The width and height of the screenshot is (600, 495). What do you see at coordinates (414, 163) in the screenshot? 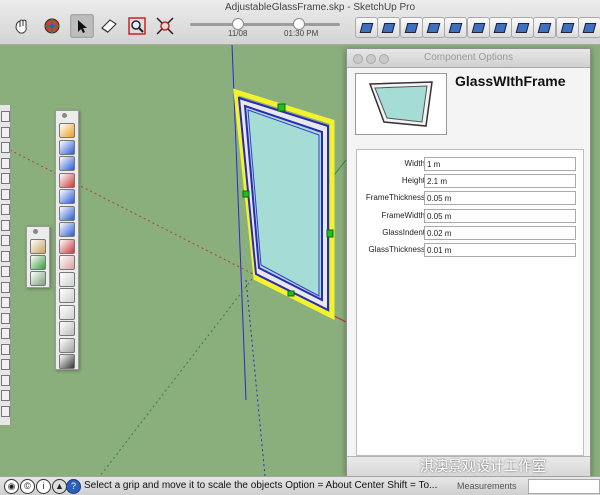
I see `option-label: Width` at bounding box center [414, 163].